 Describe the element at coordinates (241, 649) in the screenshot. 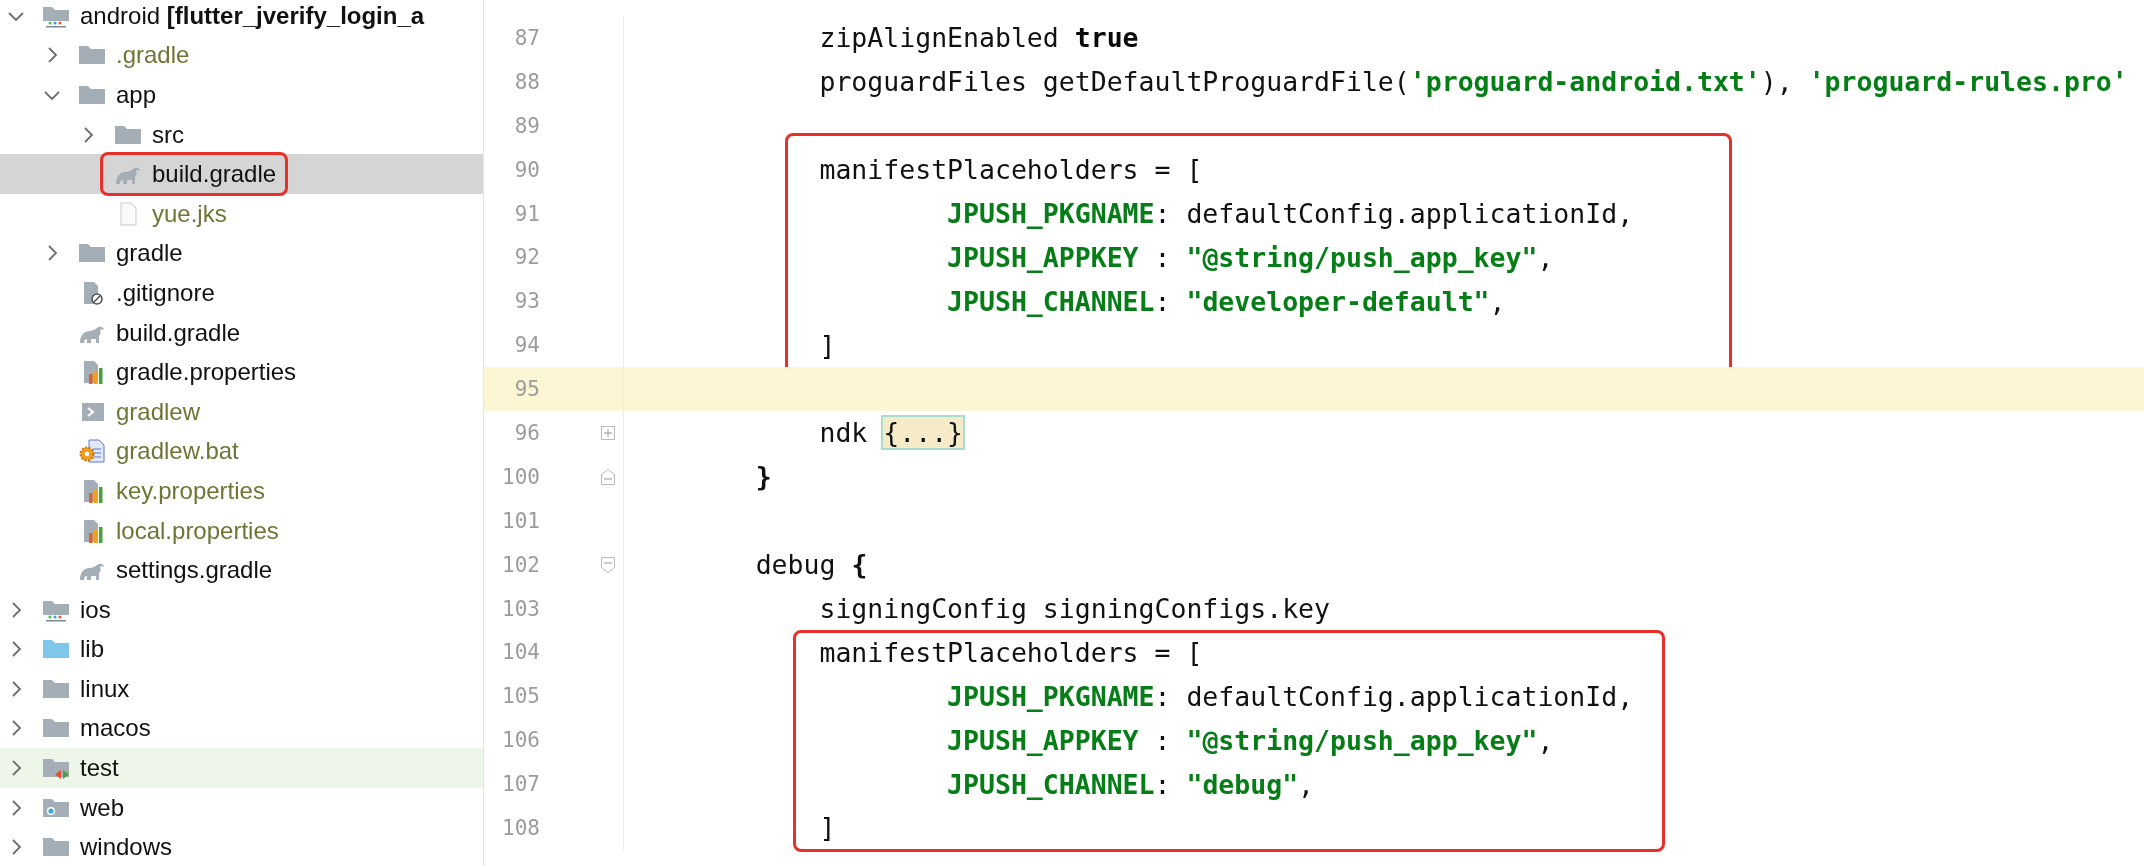

I see `tree-item: lib` at that location.